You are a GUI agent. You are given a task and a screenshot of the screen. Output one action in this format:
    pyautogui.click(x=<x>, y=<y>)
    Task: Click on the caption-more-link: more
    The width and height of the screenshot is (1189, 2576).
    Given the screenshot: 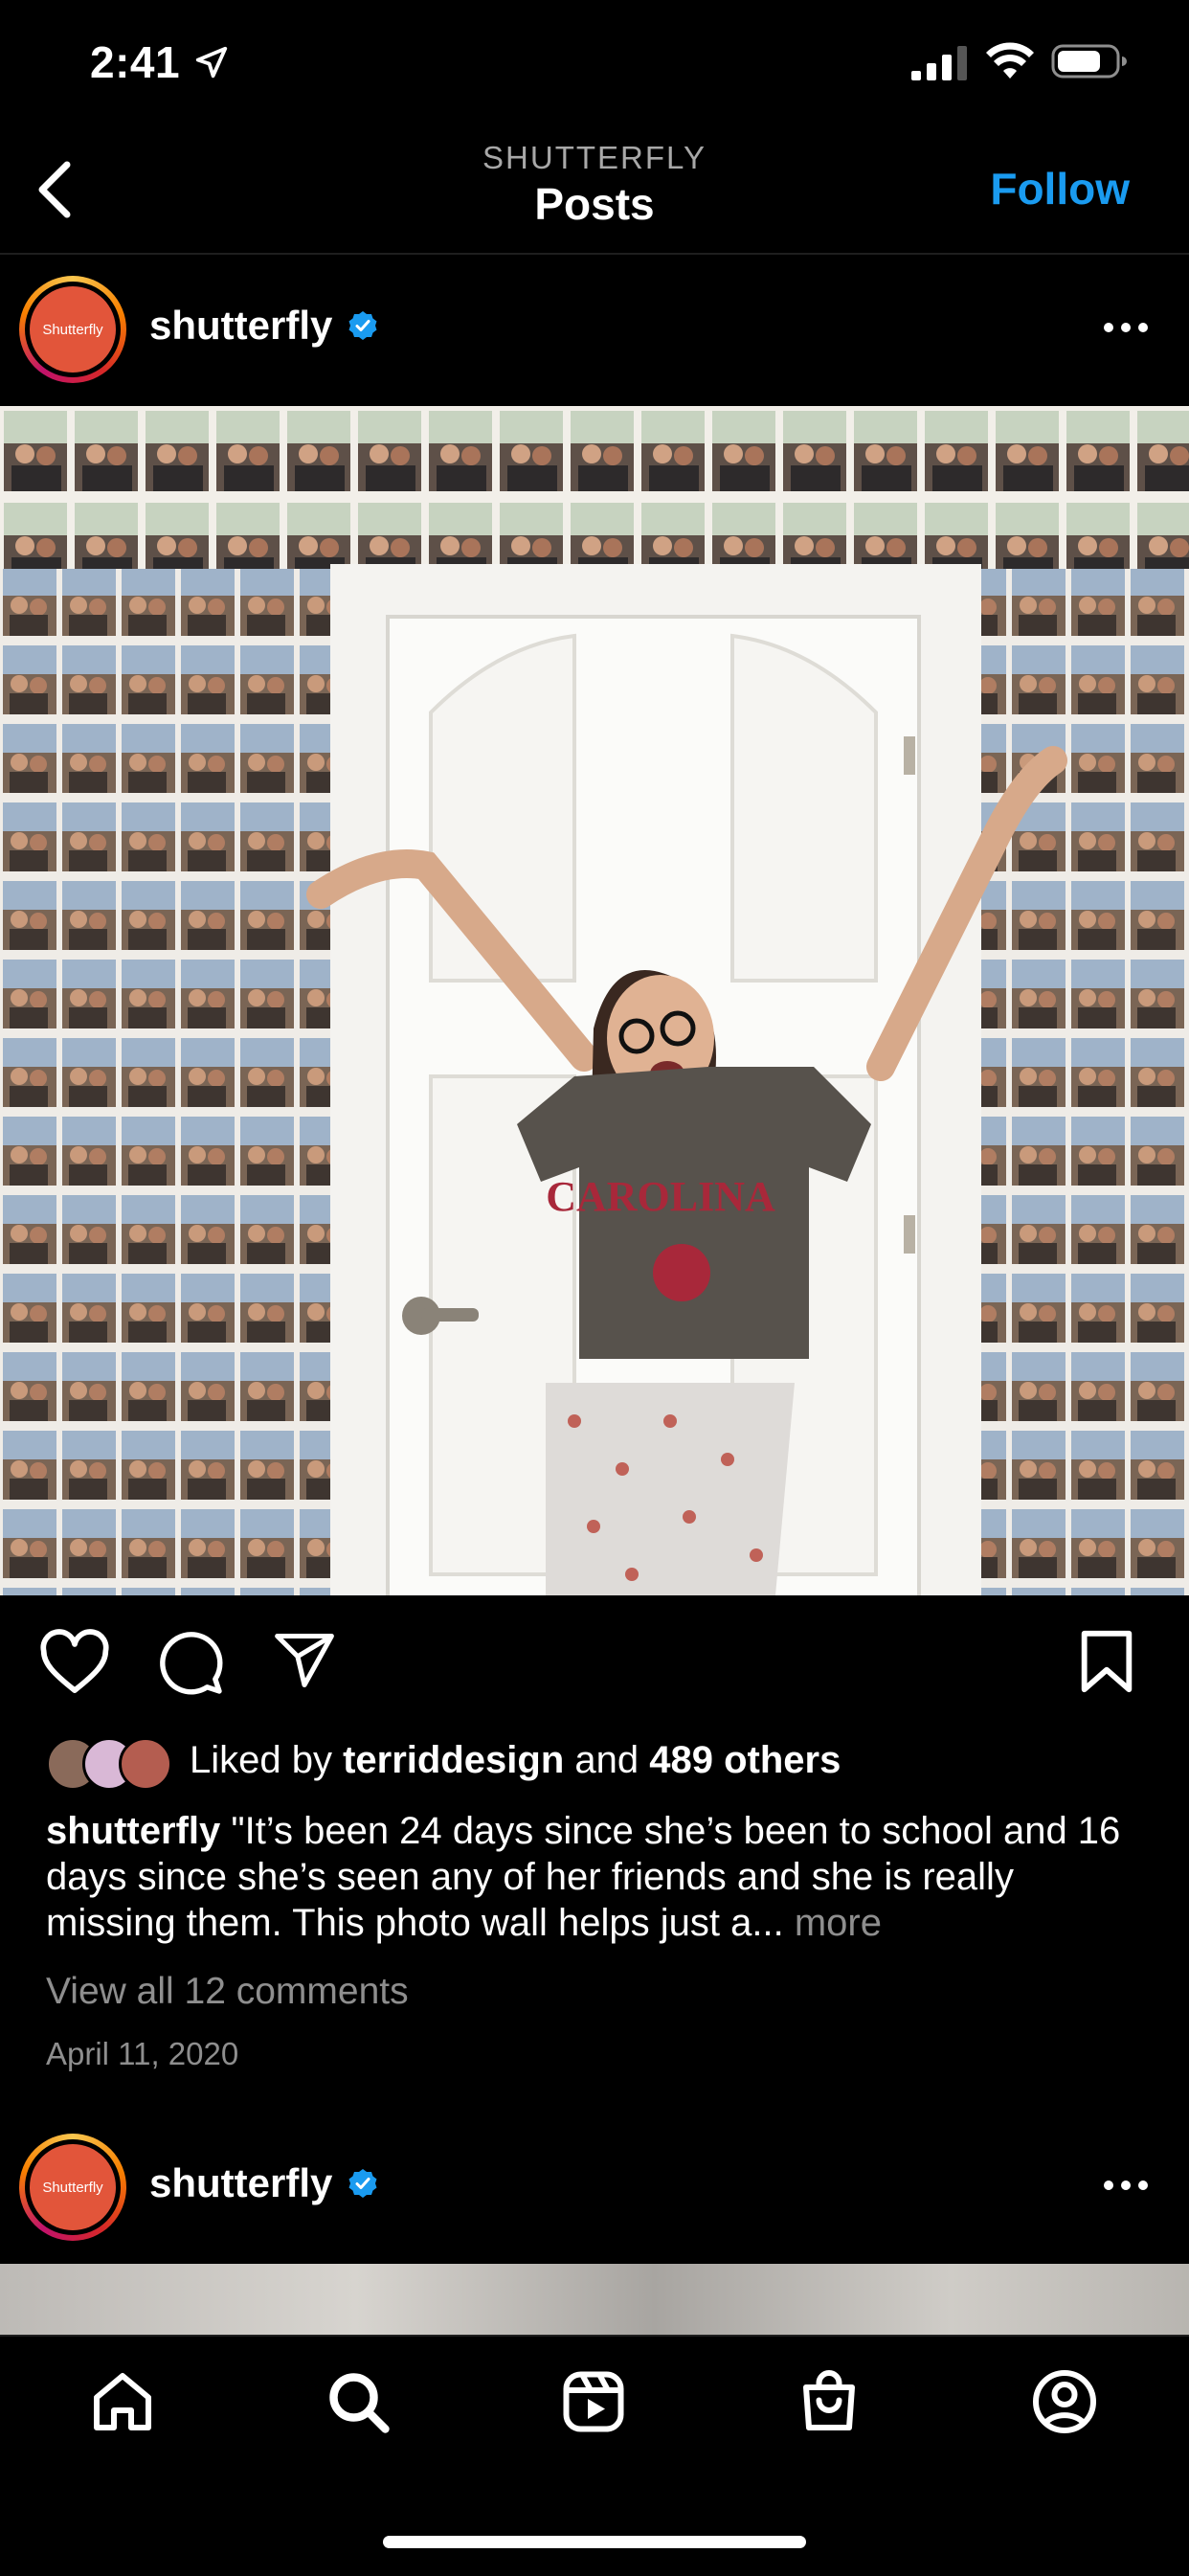 What is the action you would take?
    pyautogui.click(x=838, y=1923)
    